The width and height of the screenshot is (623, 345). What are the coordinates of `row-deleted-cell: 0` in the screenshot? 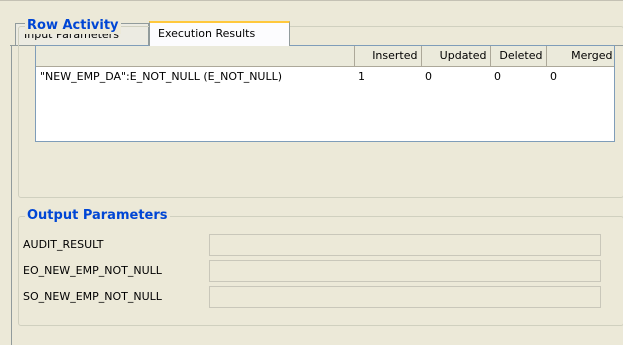 It's located at (497, 76).